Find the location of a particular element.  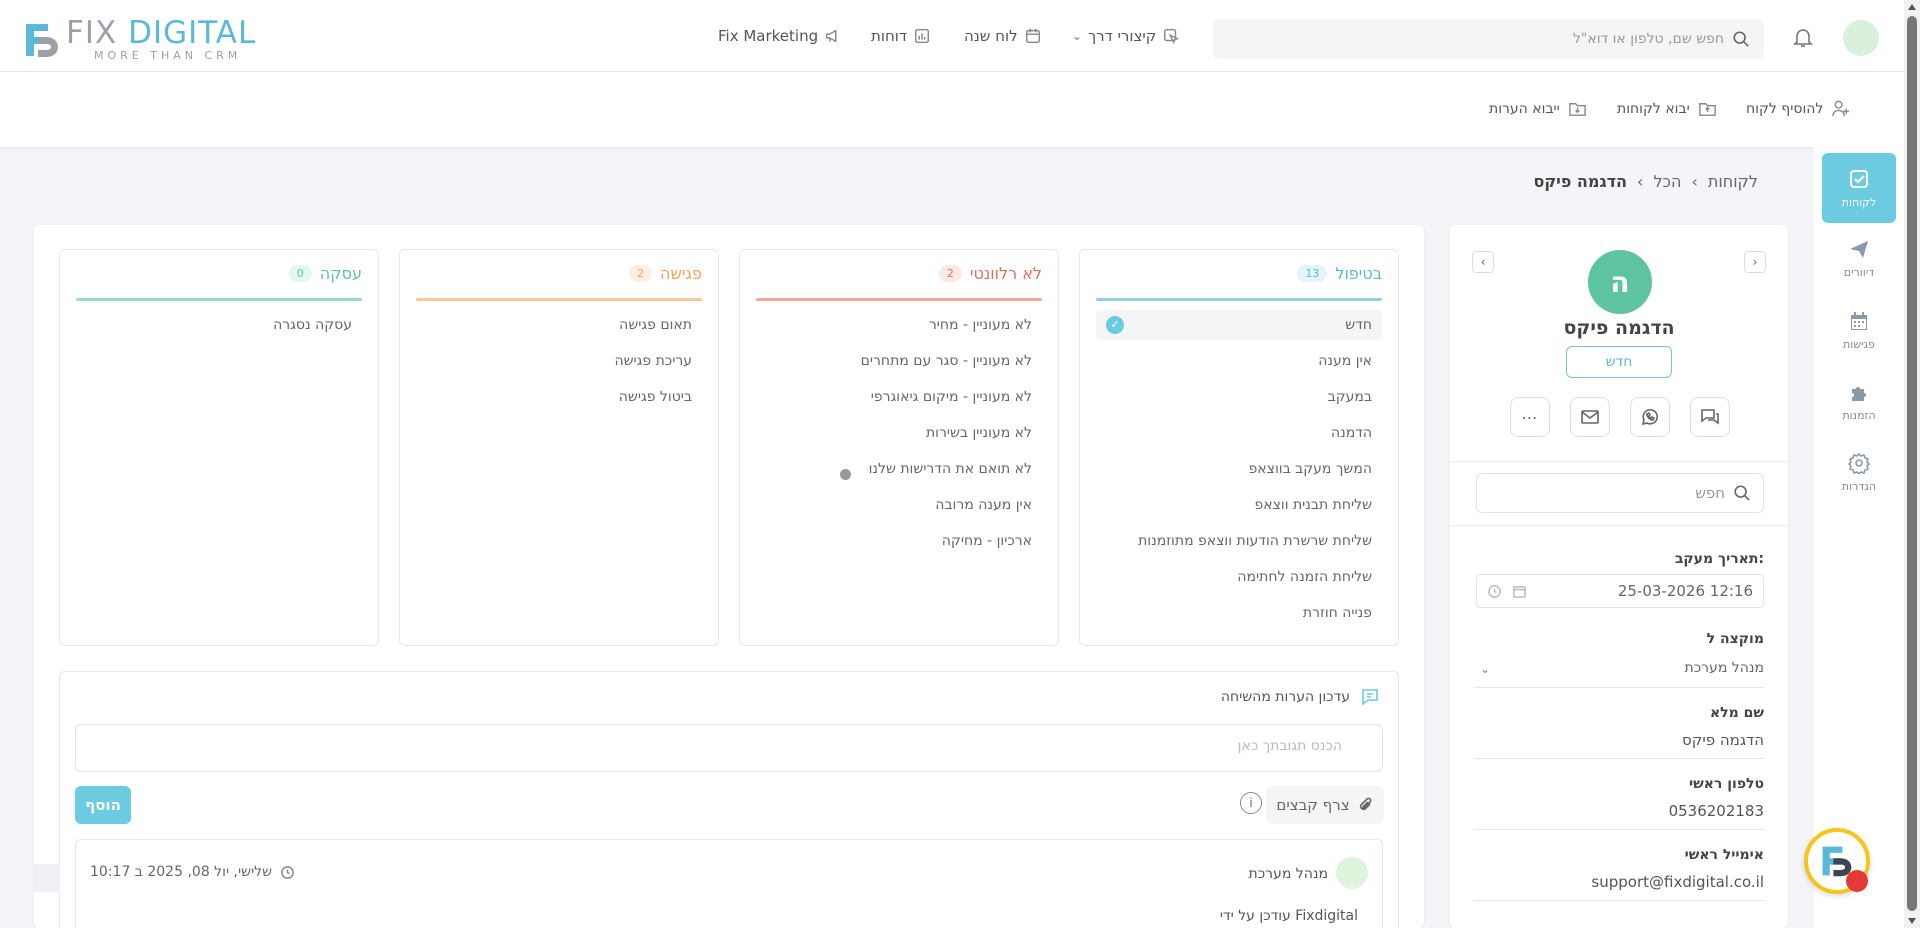

pipeline-option: ארכיון - מחיקה is located at coordinates (987, 541).